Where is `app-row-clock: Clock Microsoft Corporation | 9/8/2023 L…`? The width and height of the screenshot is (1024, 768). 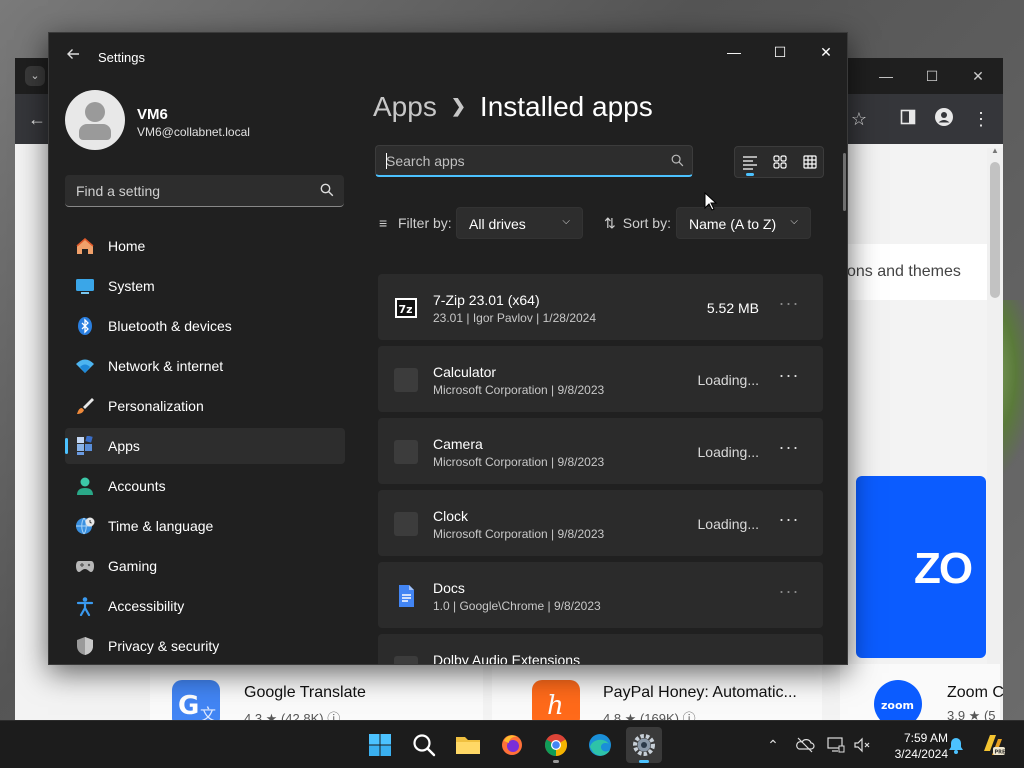 app-row-clock: Clock Microsoft Corporation | 9/8/2023 L… is located at coordinates (600, 523).